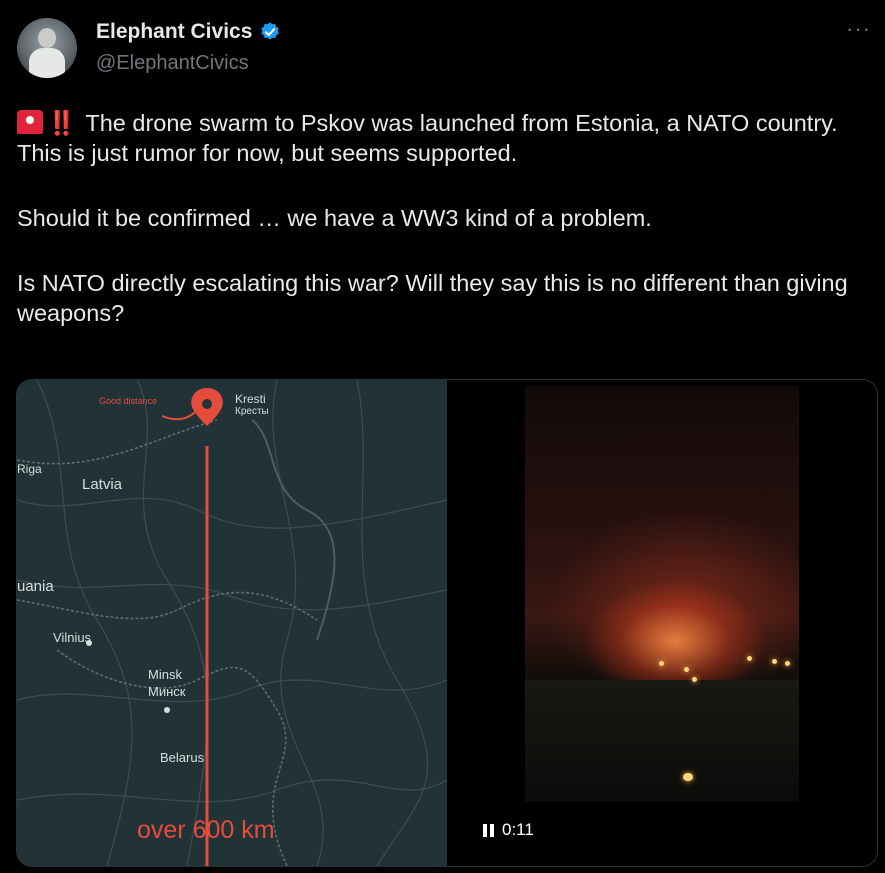 The height and width of the screenshot is (873, 885). What do you see at coordinates (182, 757) in the screenshot?
I see `map-label-belarus: Belarus` at bounding box center [182, 757].